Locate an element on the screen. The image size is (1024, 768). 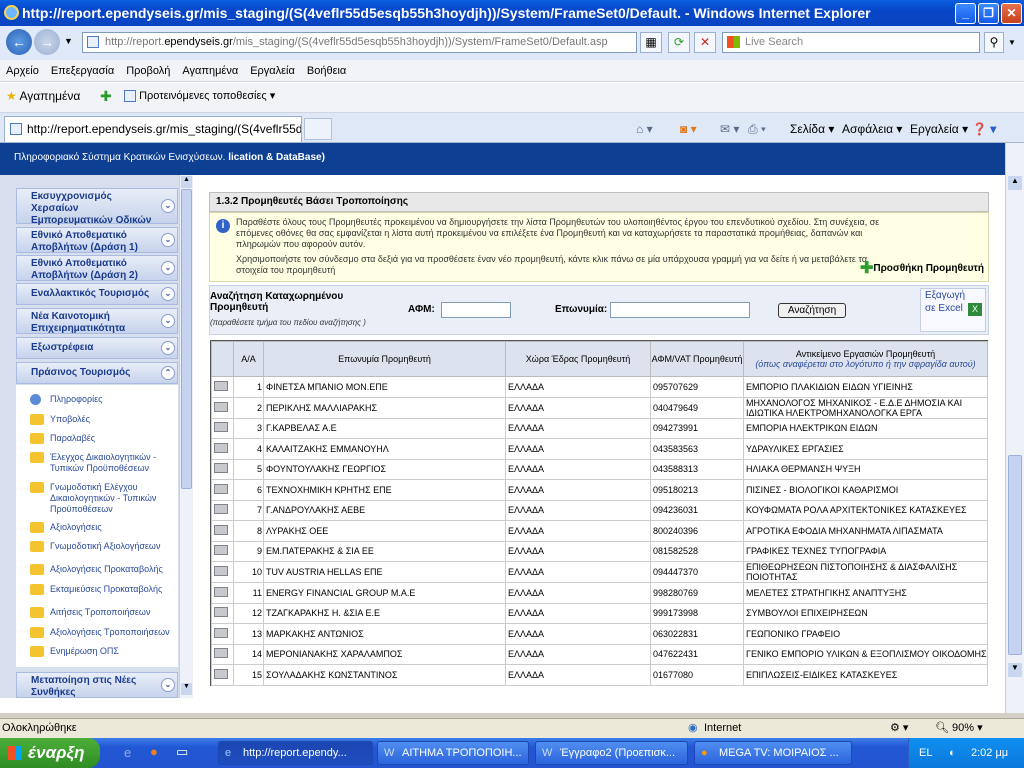
menu-view: Προβολή is located at coordinates (148, 71).